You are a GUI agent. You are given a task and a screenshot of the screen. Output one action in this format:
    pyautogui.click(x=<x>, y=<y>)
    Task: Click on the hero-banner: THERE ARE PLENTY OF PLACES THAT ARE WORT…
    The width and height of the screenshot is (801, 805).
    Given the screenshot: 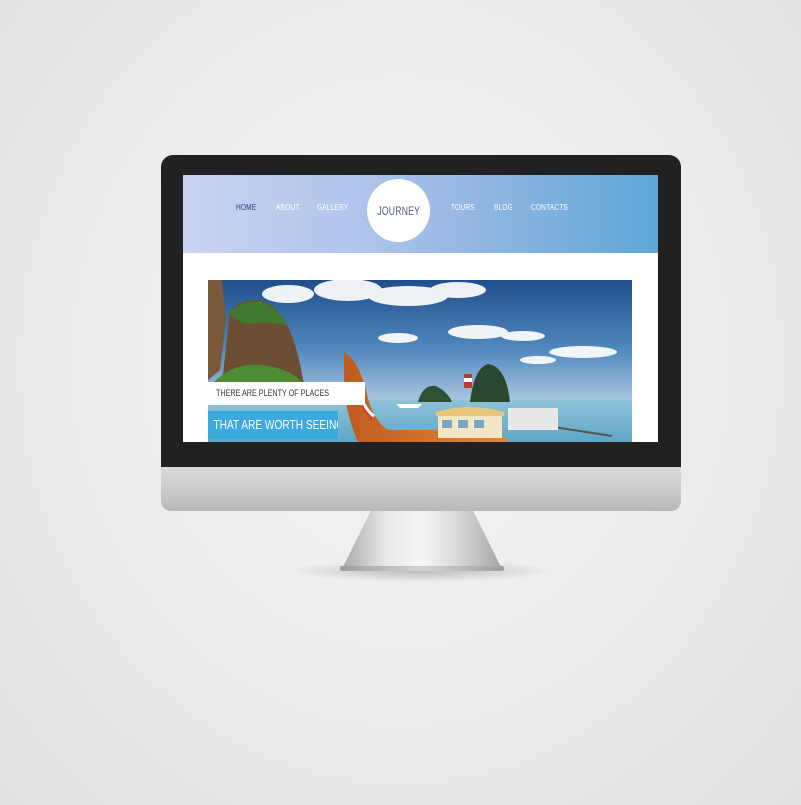 What is the action you would take?
    pyautogui.click(x=420, y=361)
    